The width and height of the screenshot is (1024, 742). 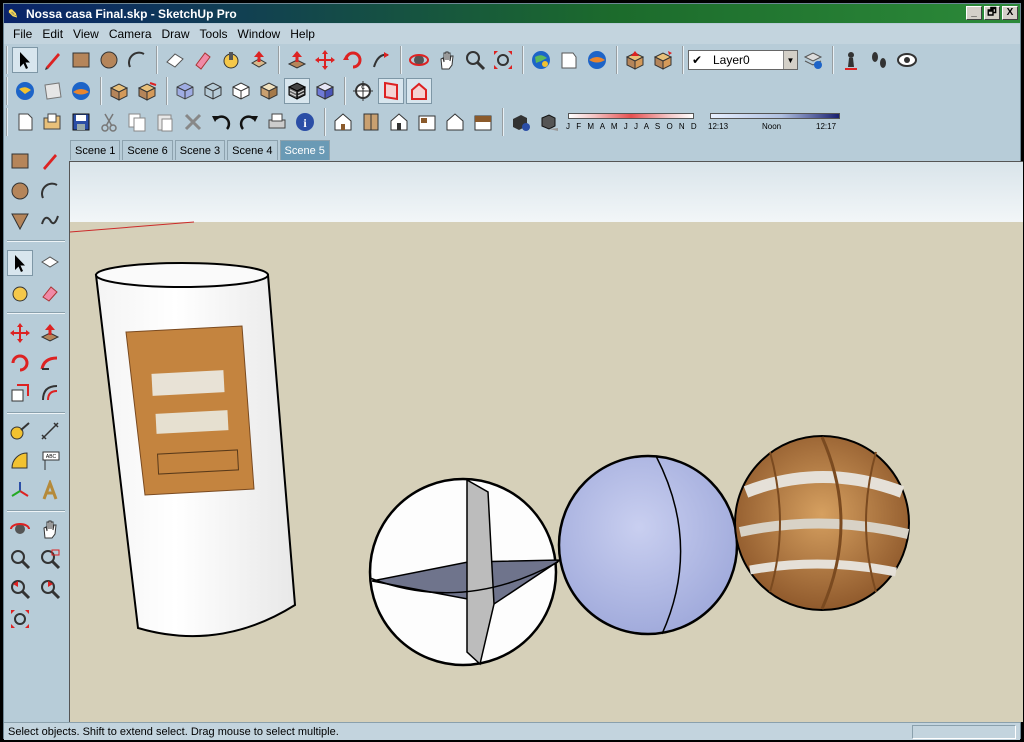 What do you see at coordinates (50, 393) in the screenshot?
I see `offset-icon` at bounding box center [50, 393].